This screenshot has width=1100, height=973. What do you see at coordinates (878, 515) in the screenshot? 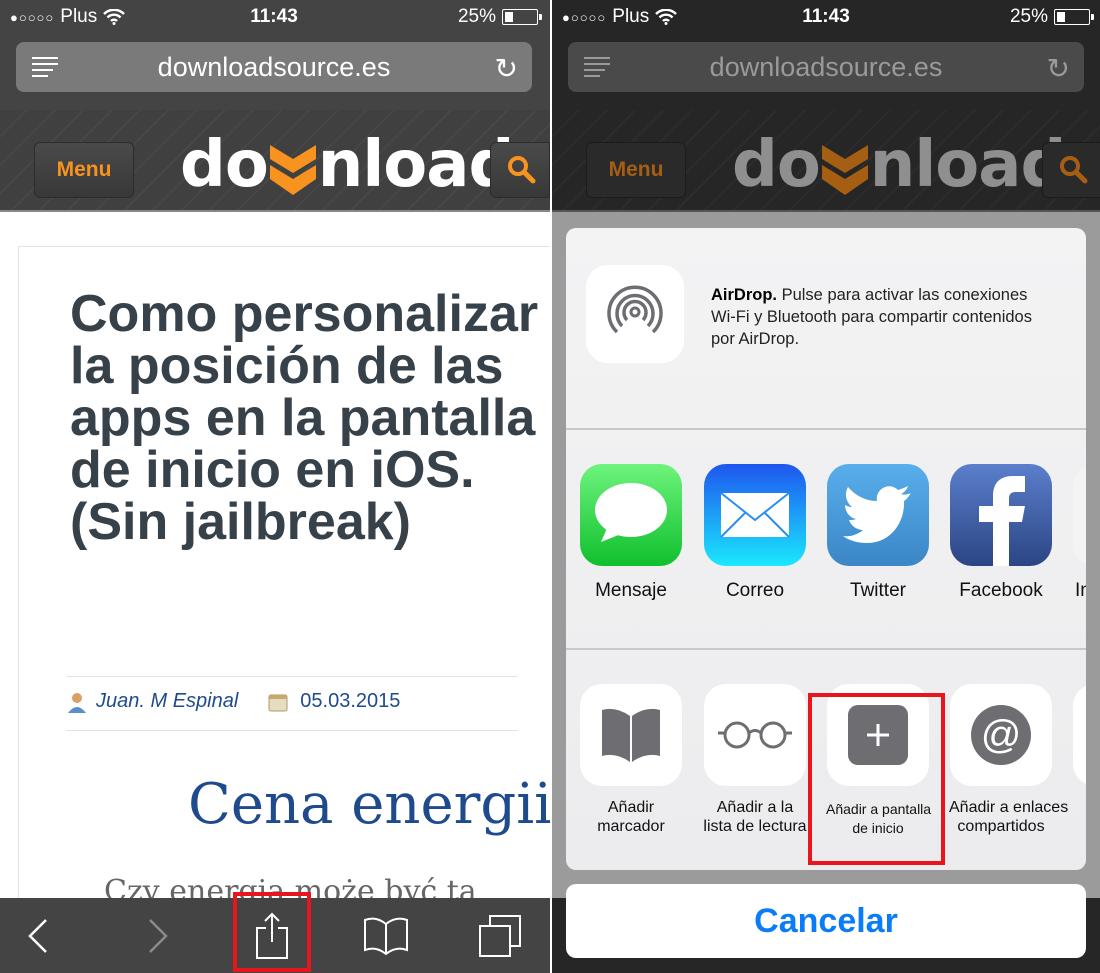
I see `twitter-icon` at bounding box center [878, 515].